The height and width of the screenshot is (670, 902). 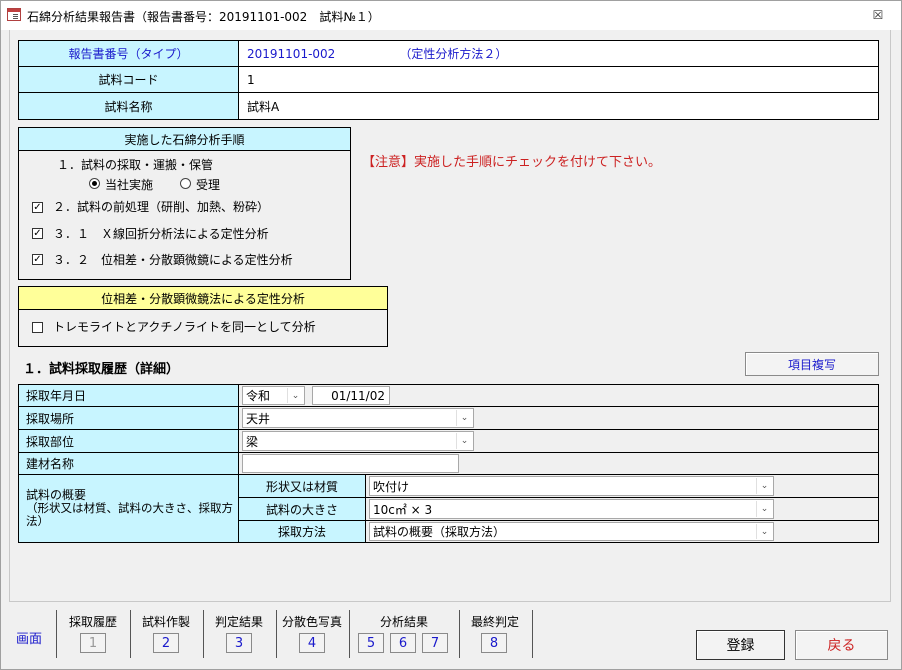 I want to click on tab-history-button: 1, so click(x=93, y=643).